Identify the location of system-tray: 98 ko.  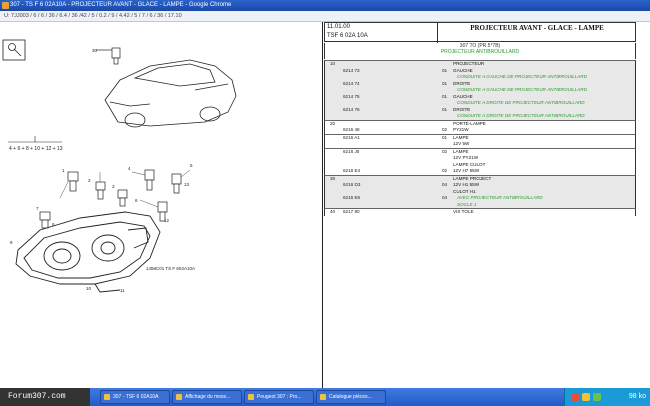
(607, 397).